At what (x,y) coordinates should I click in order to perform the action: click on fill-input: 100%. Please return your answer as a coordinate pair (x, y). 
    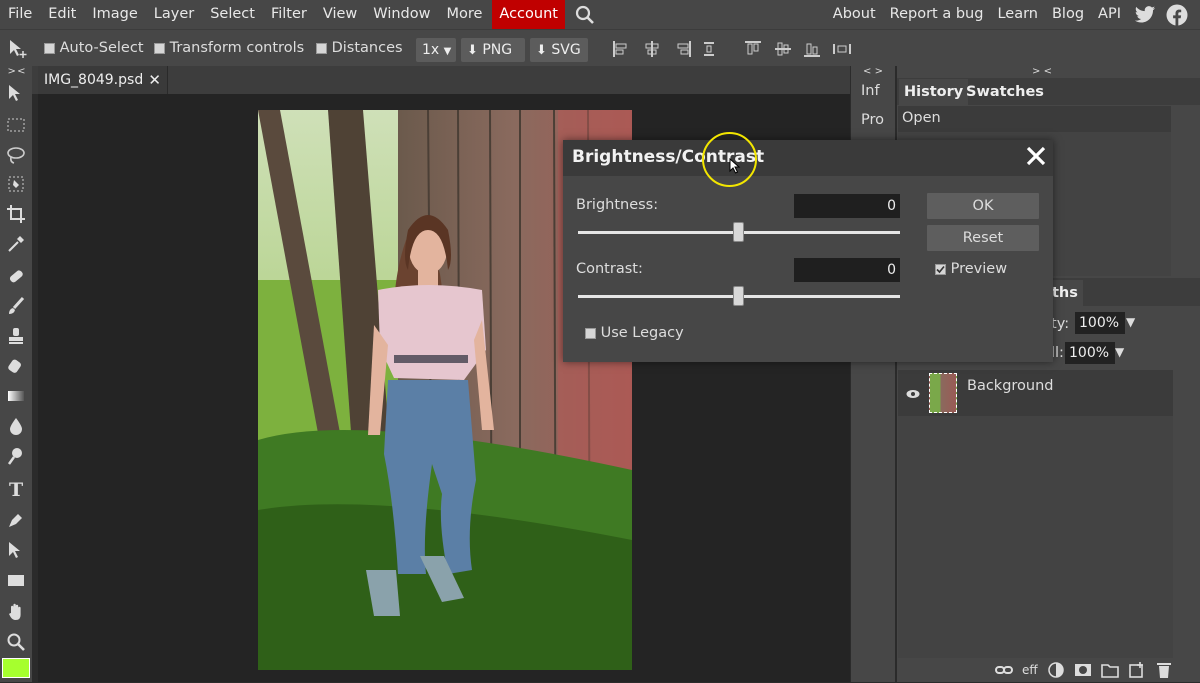
    Looking at the image, I should click on (1090, 353).